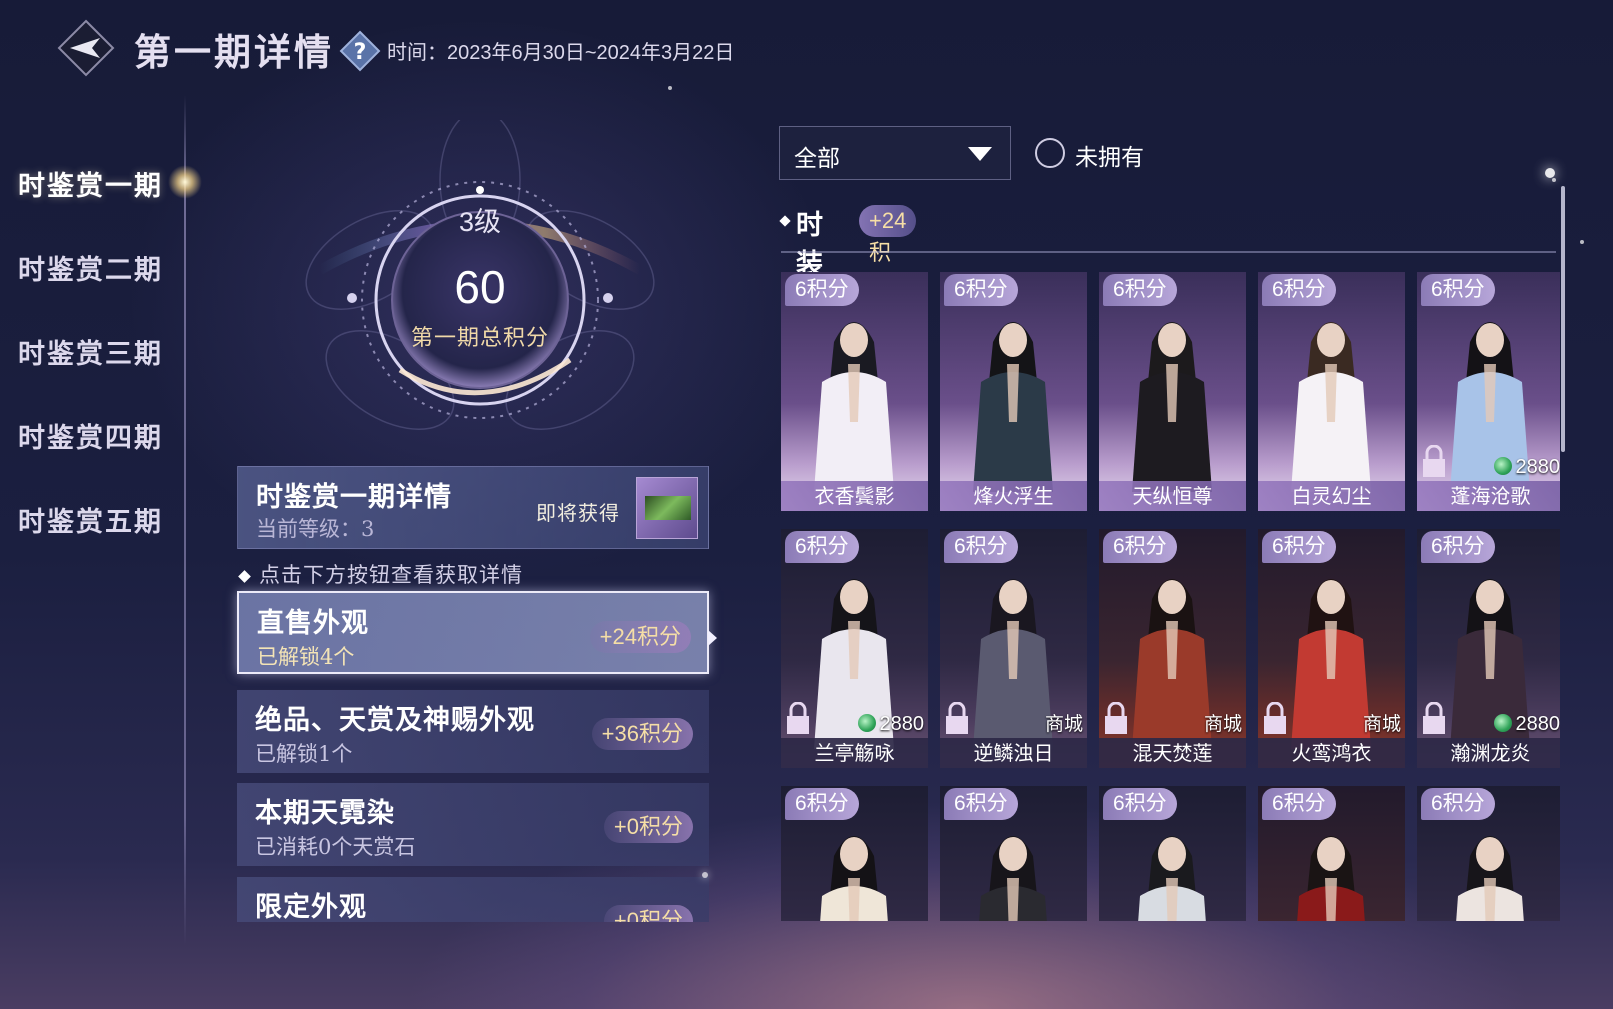 Image resolution: width=1613 pixels, height=1009 pixels. What do you see at coordinates (1331, 648) in the screenshot?
I see `outfit-card: 6积分商城火鸾鸿衣` at bounding box center [1331, 648].